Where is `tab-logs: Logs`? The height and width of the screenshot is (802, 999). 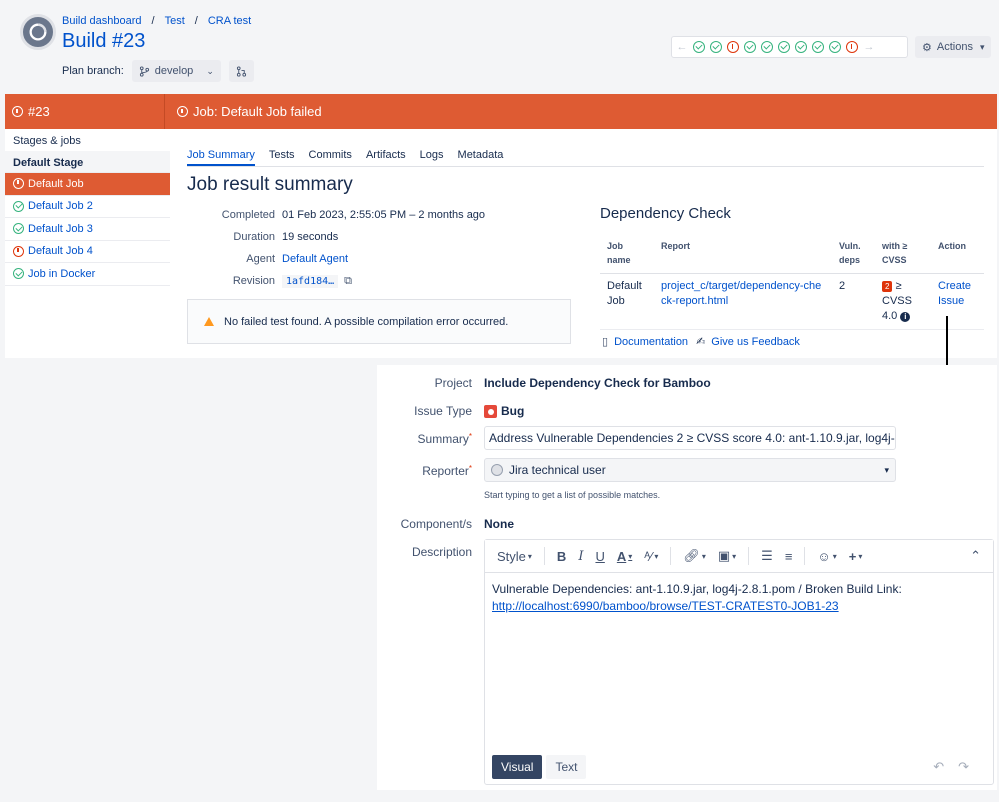
tab-logs: Logs is located at coordinates (432, 157).